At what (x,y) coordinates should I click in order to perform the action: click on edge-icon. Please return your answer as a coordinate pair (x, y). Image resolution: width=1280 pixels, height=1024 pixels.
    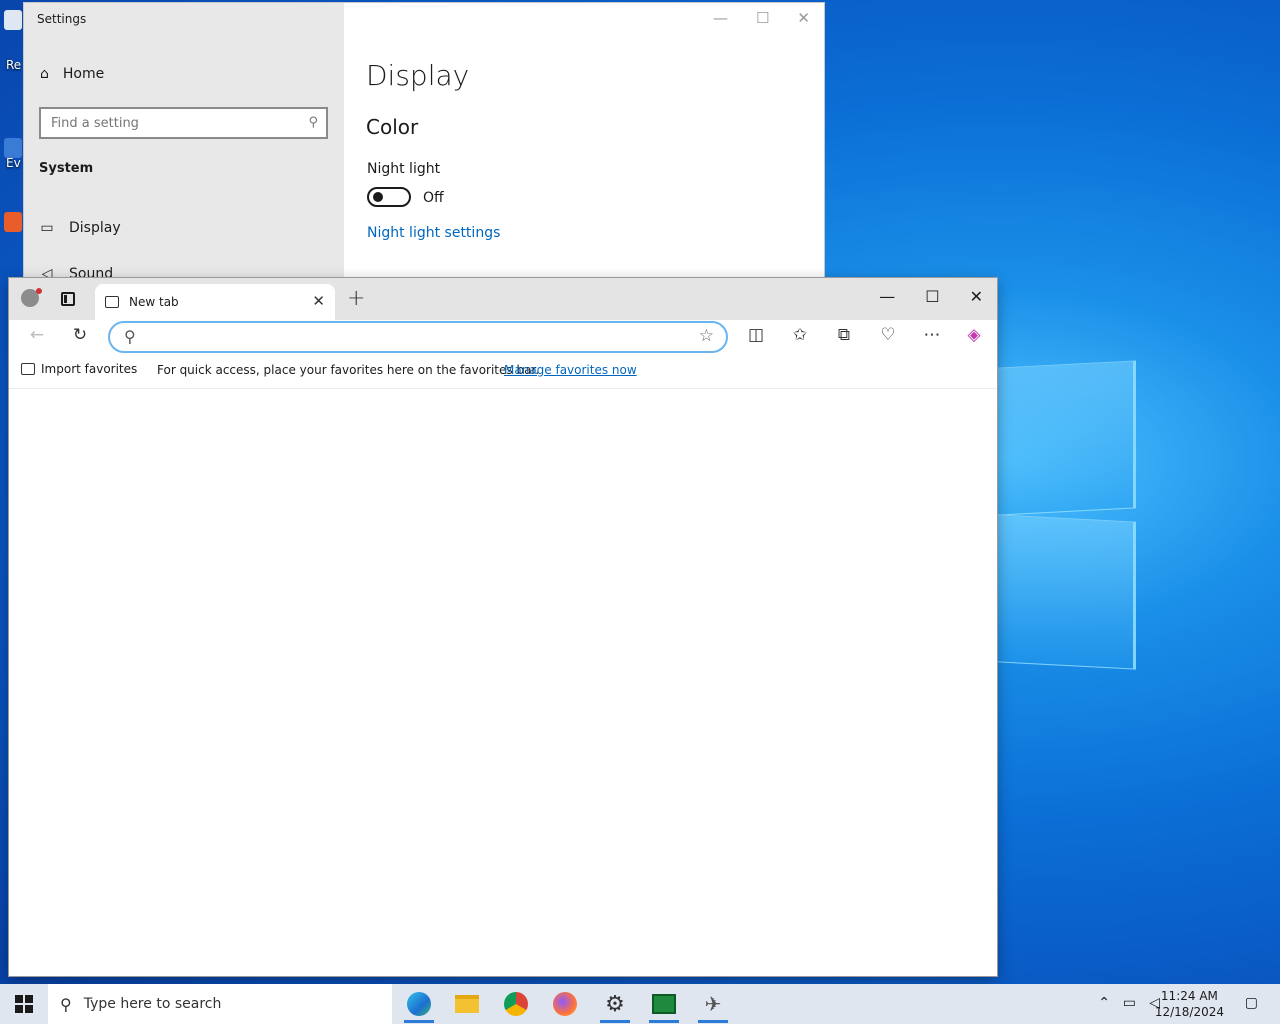
    Looking at the image, I should click on (419, 1004).